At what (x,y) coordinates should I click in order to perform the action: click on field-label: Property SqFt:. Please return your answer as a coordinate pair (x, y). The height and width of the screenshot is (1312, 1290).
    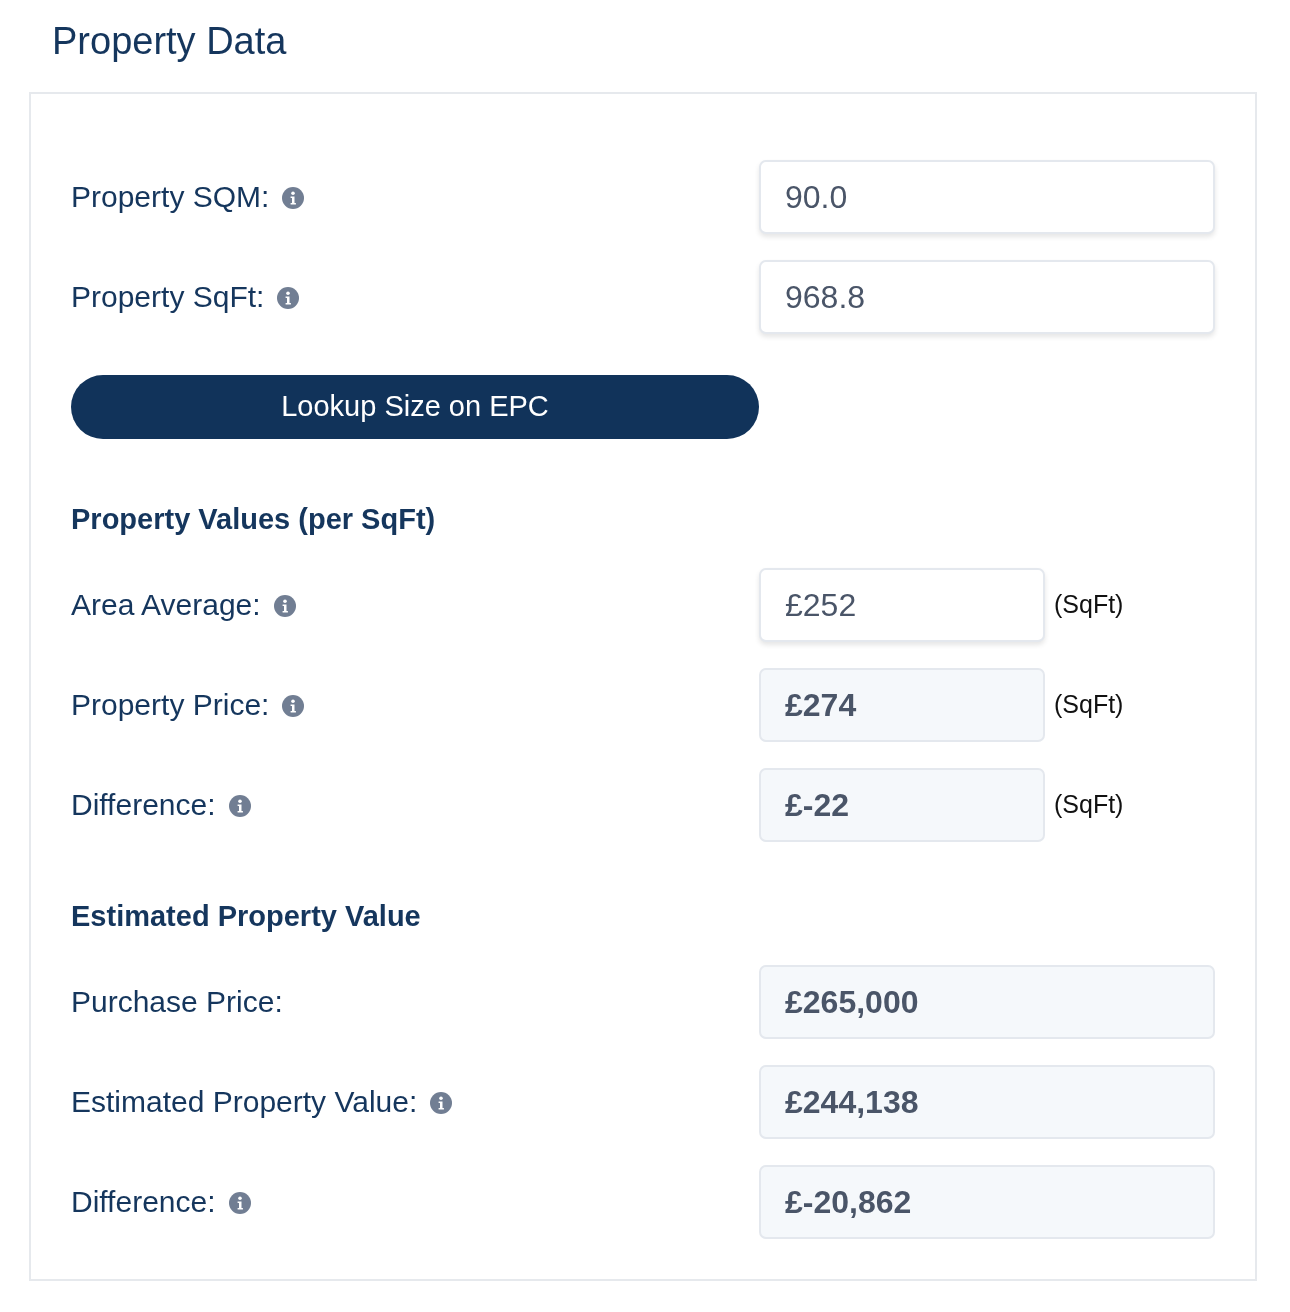
    Looking at the image, I should click on (168, 297).